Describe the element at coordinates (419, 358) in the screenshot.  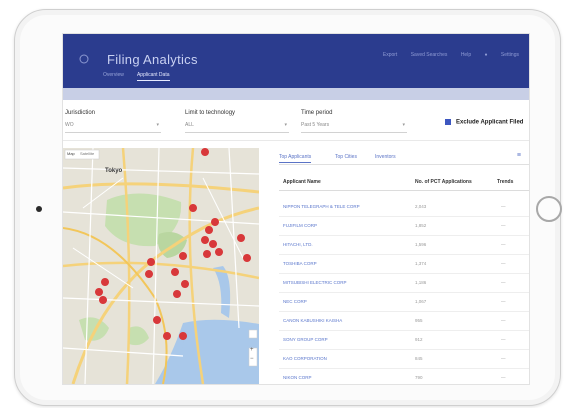
I see `pct-count-cell: 845` at that location.